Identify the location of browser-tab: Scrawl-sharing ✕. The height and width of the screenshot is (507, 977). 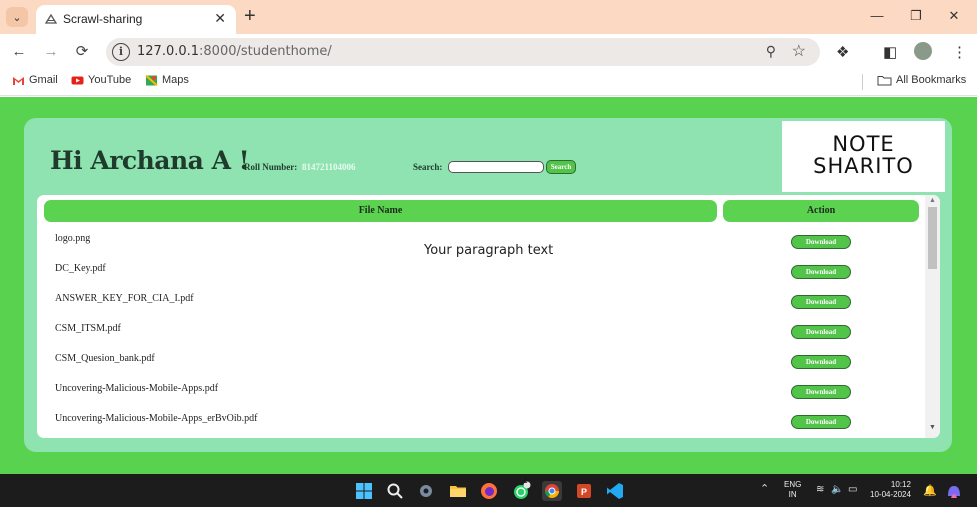
(136, 19).